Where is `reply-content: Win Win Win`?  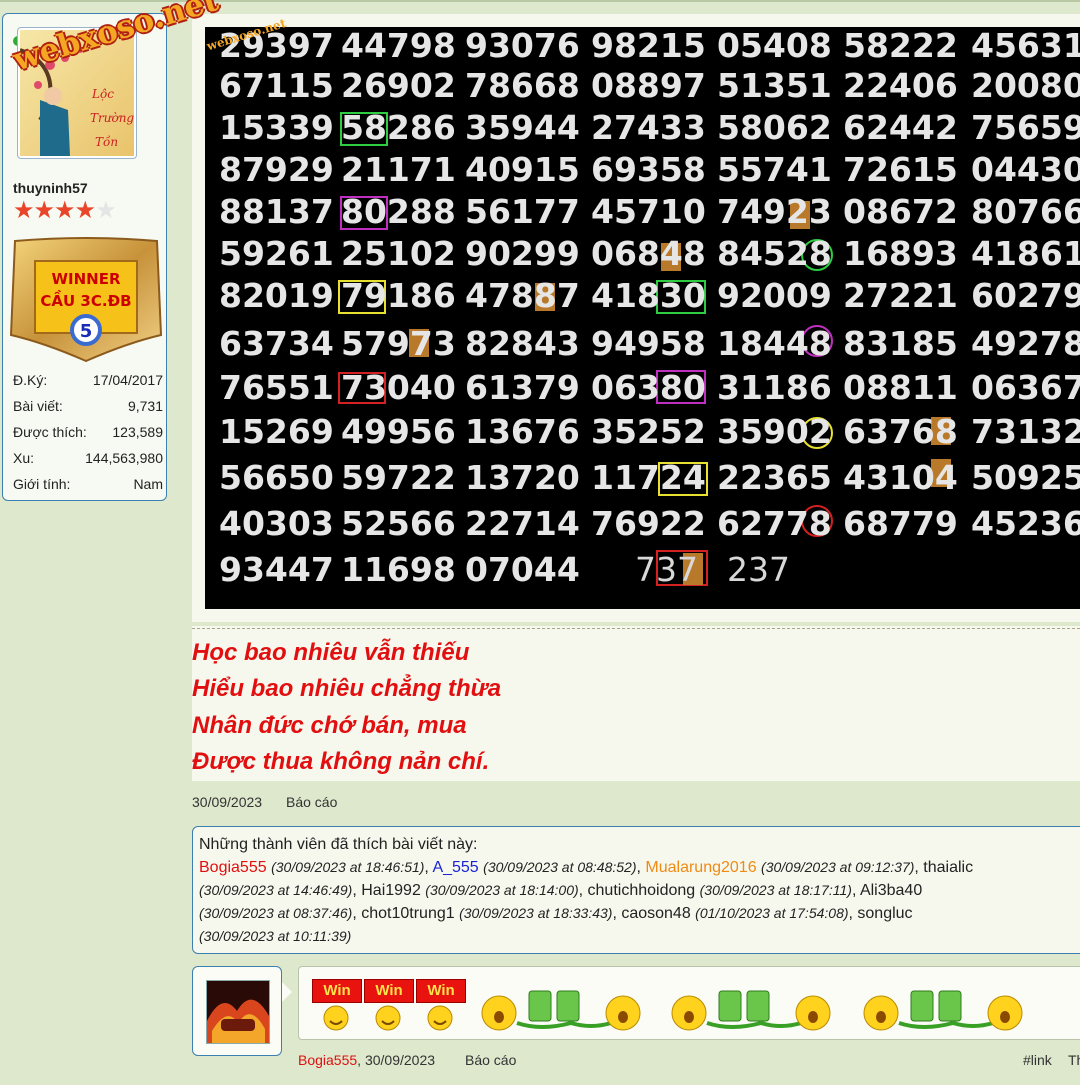 reply-content: Win Win Win is located at coordinates (689, 1003).